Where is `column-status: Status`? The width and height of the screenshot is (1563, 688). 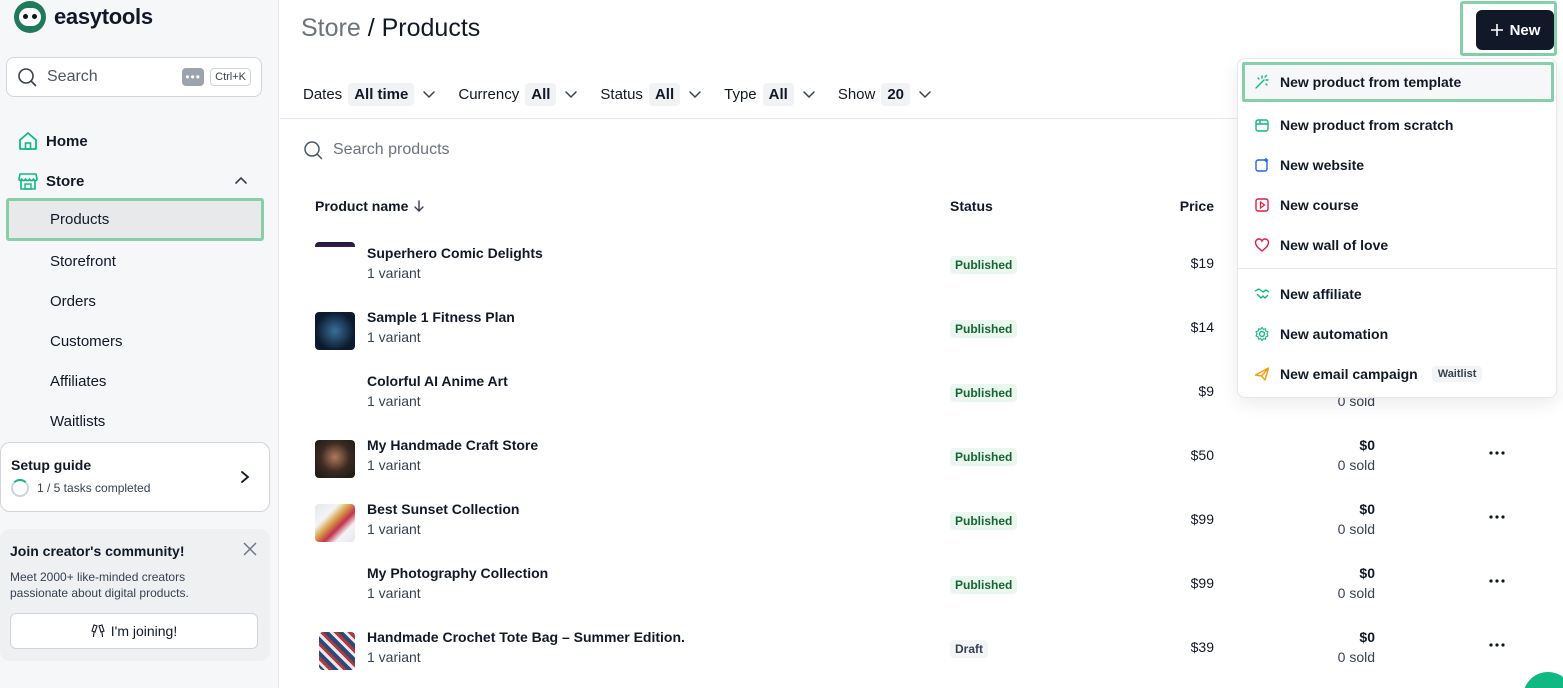 column-status: Status is located at coordinates (971, 206).